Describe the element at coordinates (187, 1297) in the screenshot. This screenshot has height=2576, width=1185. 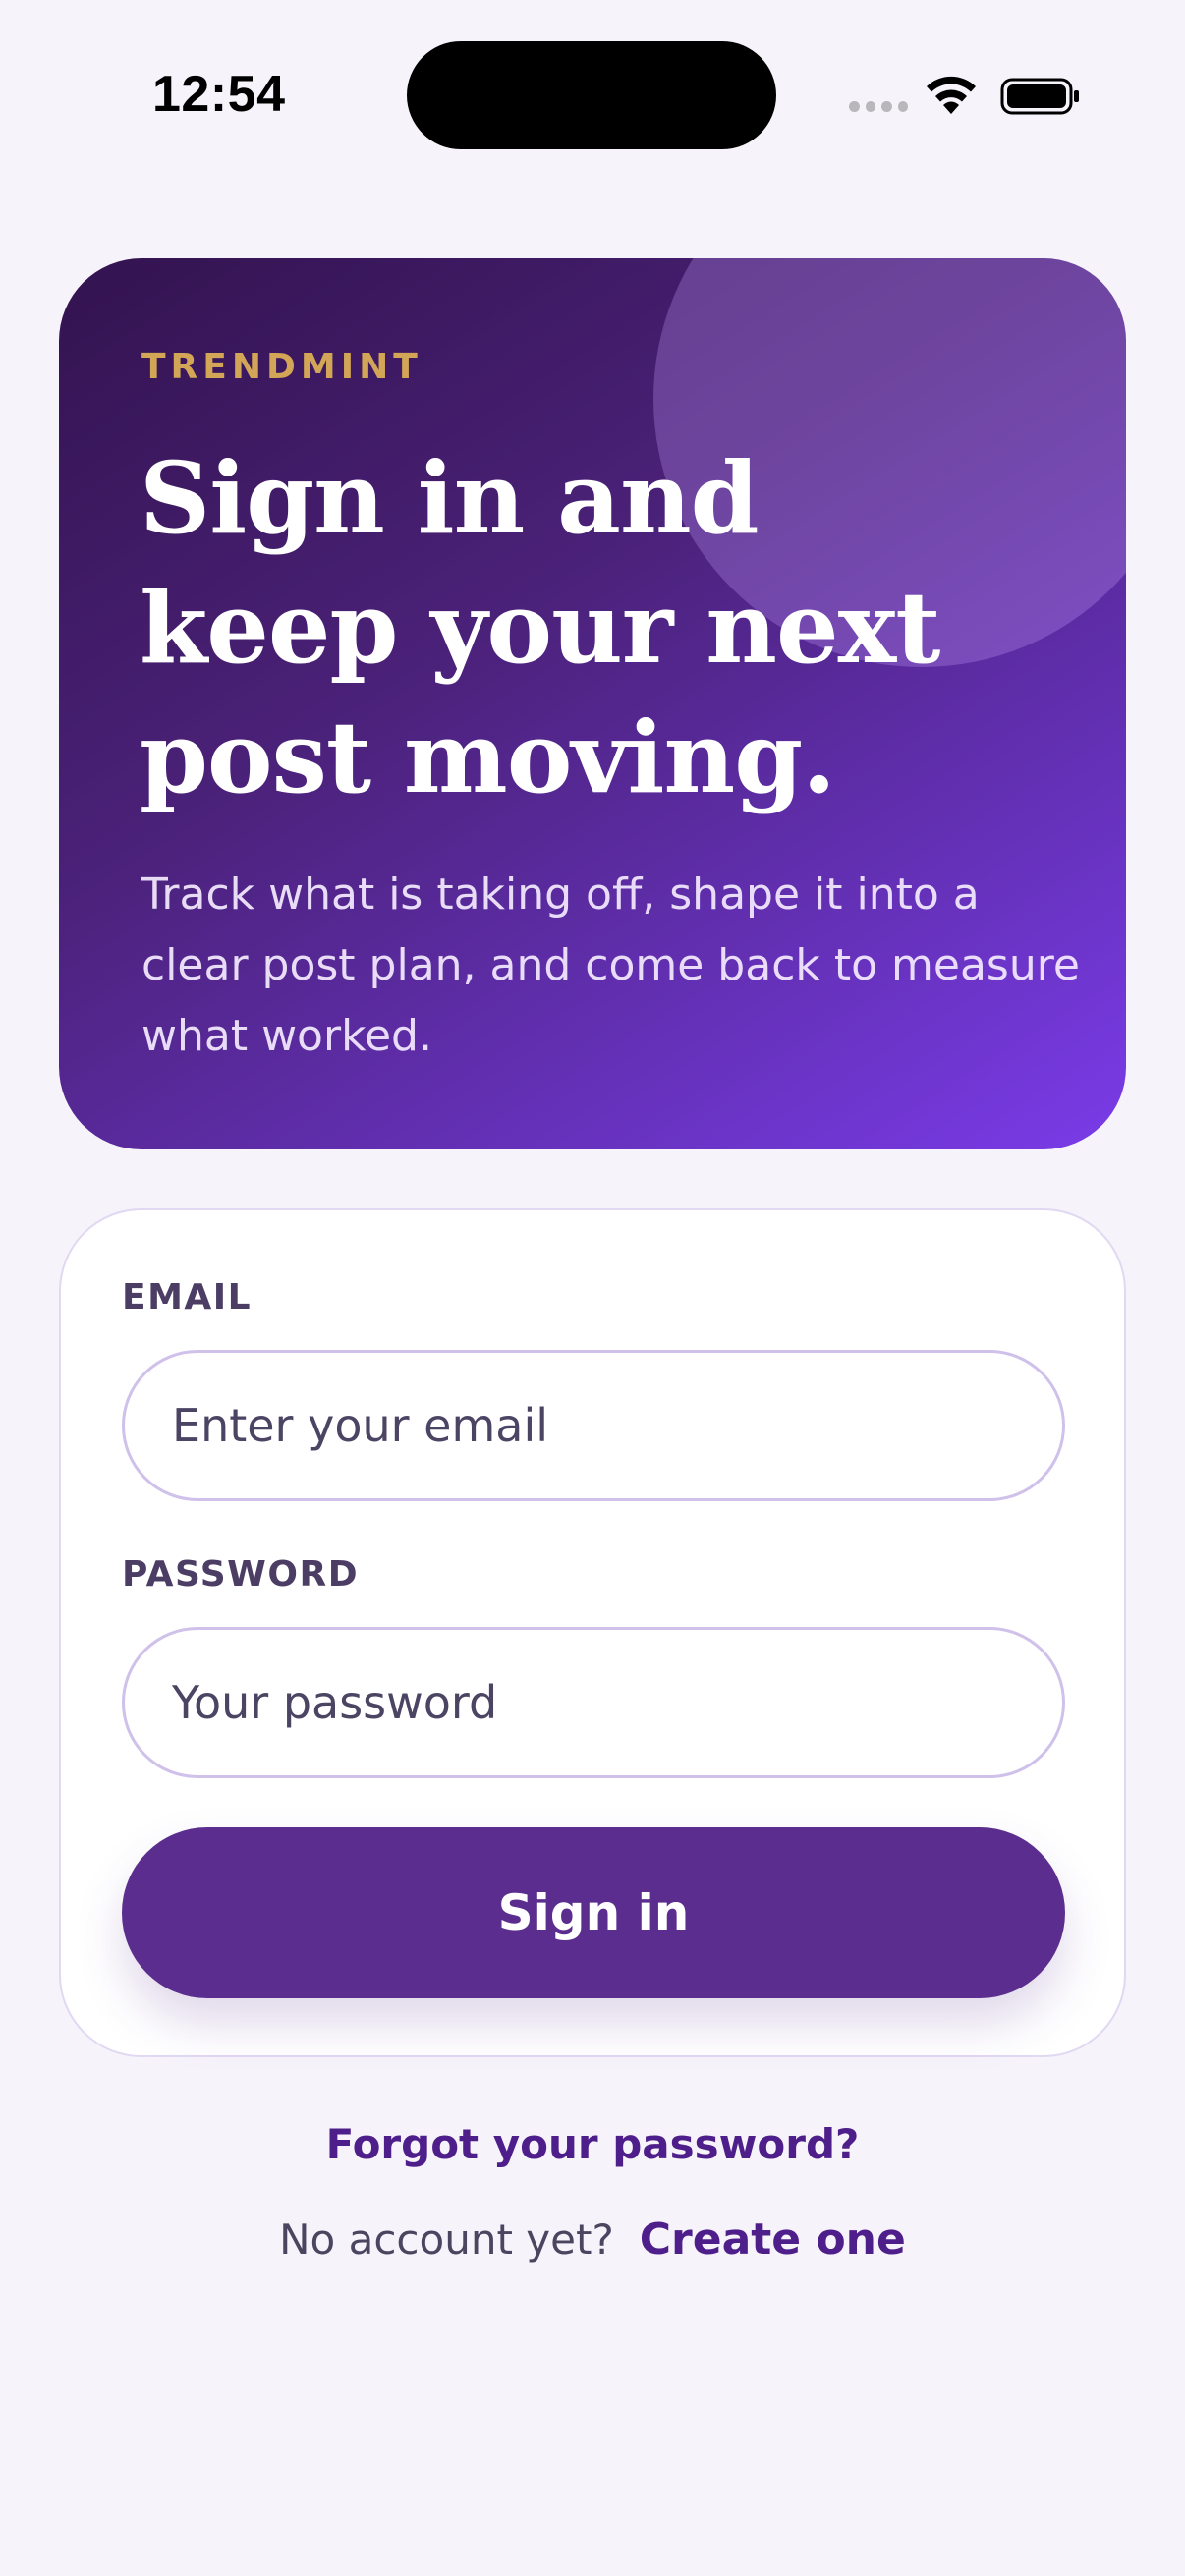
I see `email-label: EMAIL` at that location.